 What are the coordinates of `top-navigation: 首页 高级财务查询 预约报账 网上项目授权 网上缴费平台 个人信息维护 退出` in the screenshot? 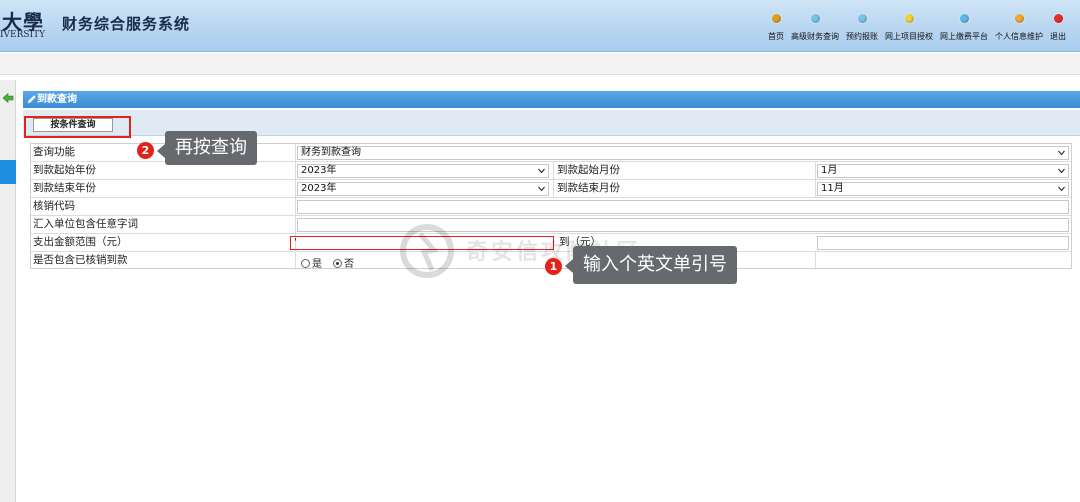 It's located at (913, 31).